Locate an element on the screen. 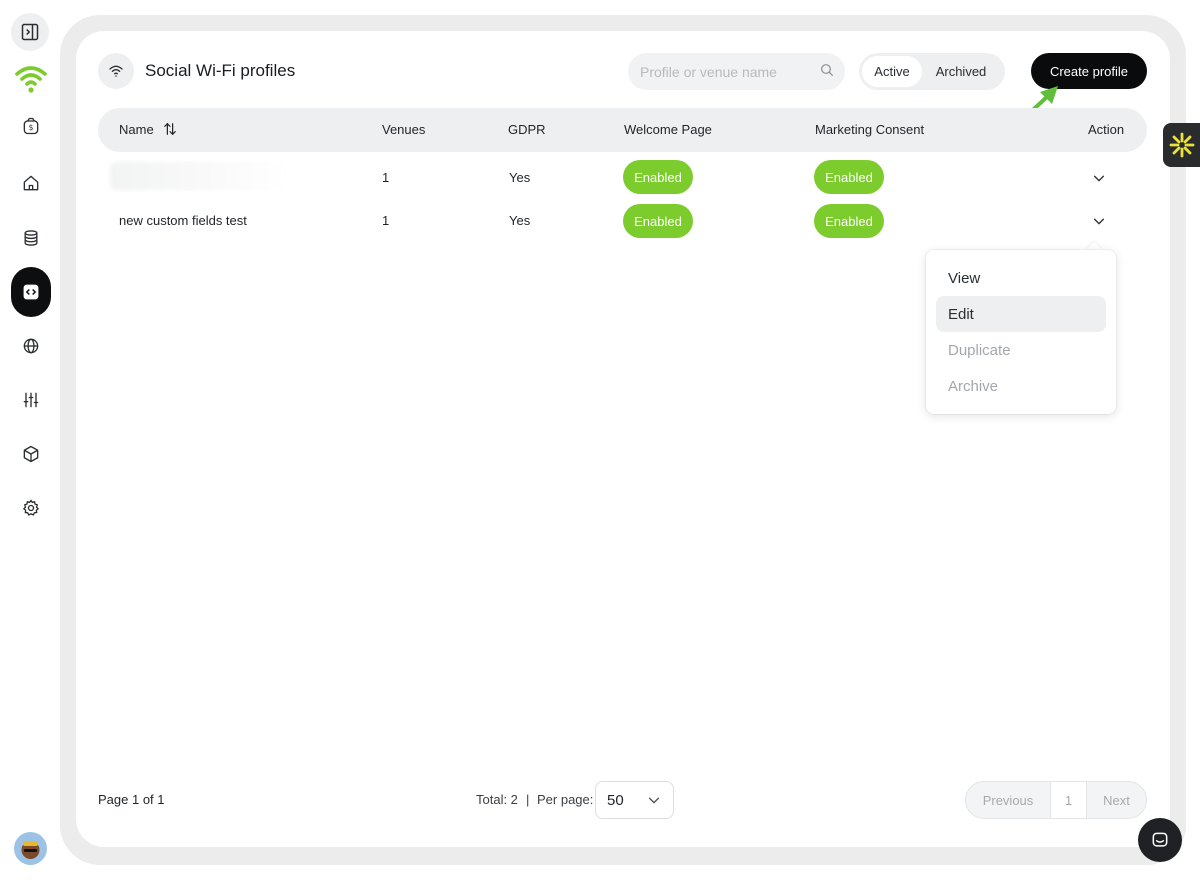  pagination: Previous 1 Next is located at coordinates (1056, 800).